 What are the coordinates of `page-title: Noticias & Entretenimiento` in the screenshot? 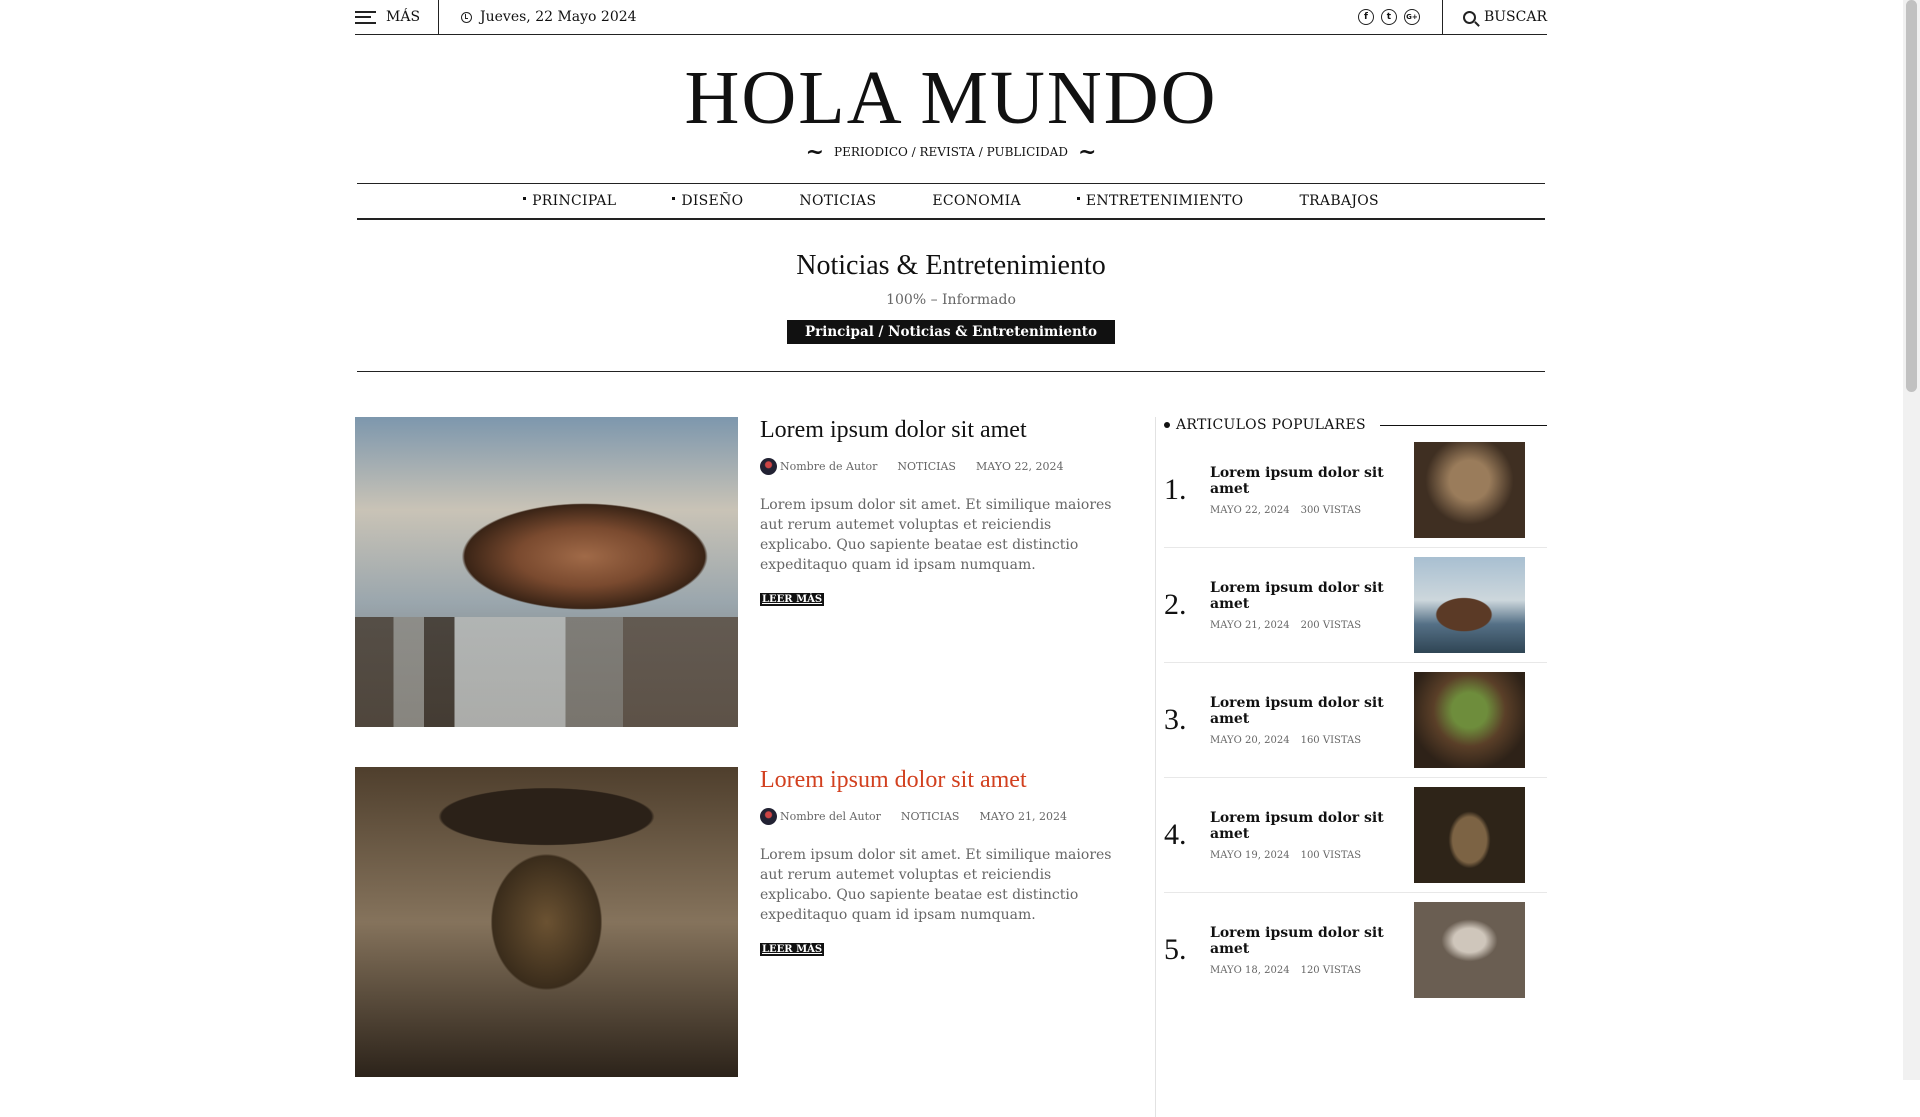 It's located at (951, 265).